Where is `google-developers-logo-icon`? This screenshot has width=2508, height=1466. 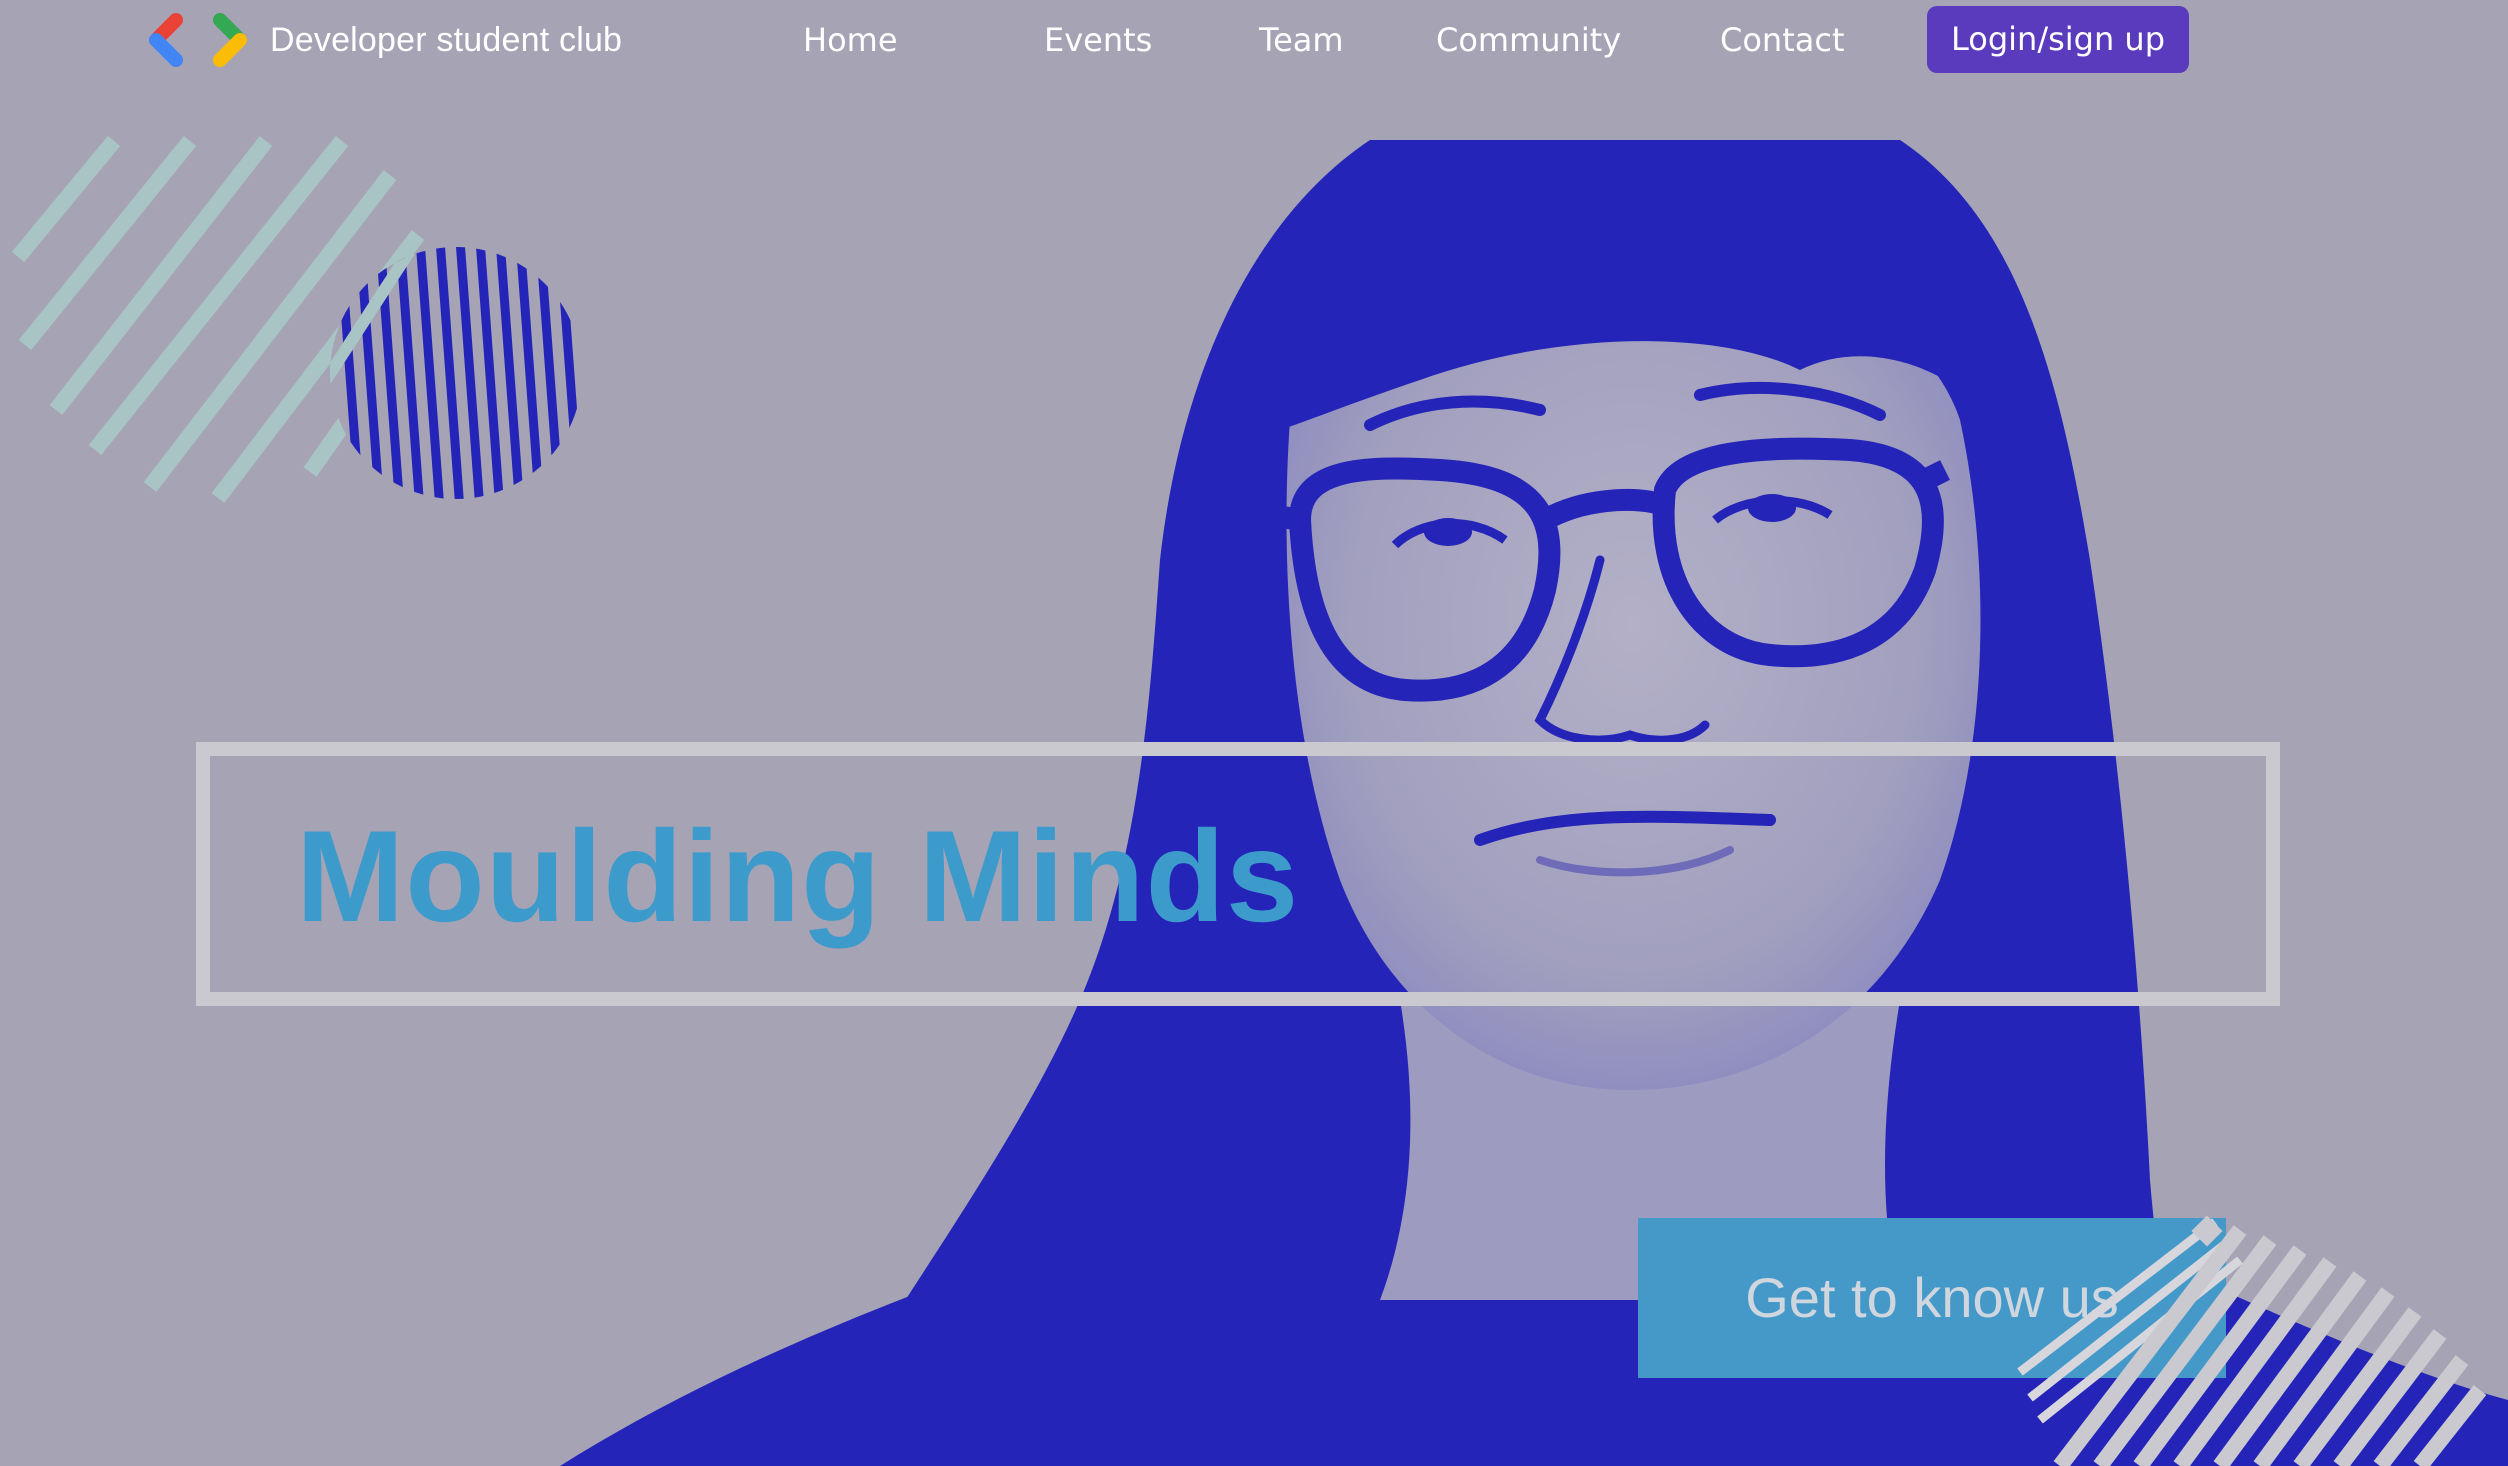 google-developers-logo-icon is located at coordinates (198, 40).